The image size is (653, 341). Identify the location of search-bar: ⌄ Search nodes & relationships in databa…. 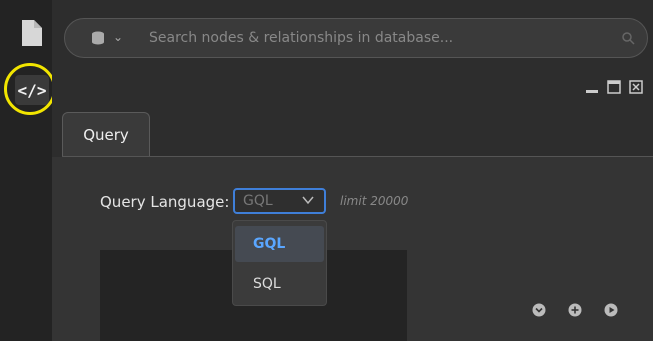
(356, 38).